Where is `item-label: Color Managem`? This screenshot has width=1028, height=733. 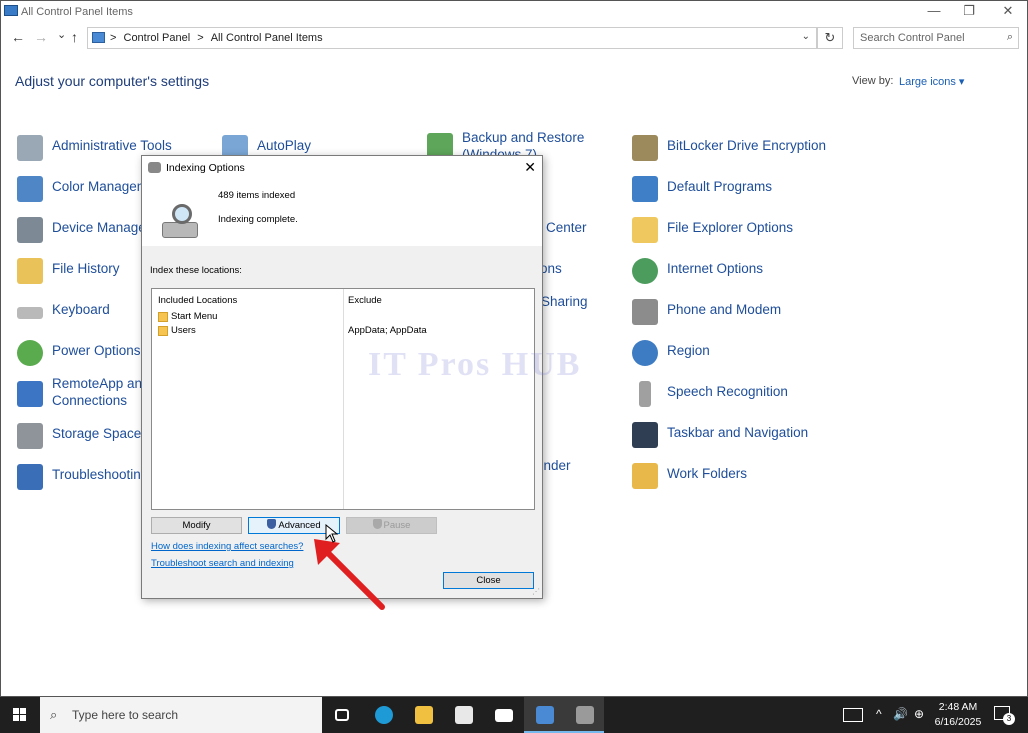
item-label: Color Managem is located at coordinates (100, 186).